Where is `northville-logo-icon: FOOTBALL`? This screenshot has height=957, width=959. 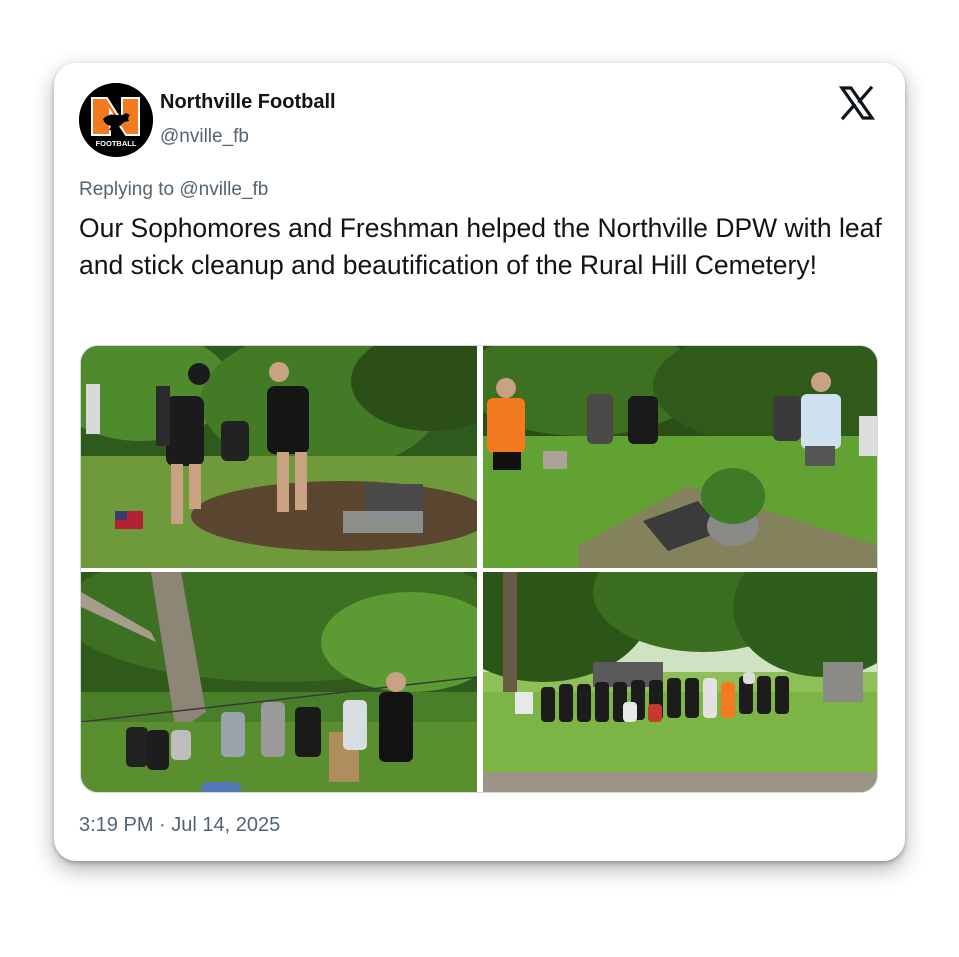 northville-logo-icon: FOOTBALL is located at coordinates (116, 120).